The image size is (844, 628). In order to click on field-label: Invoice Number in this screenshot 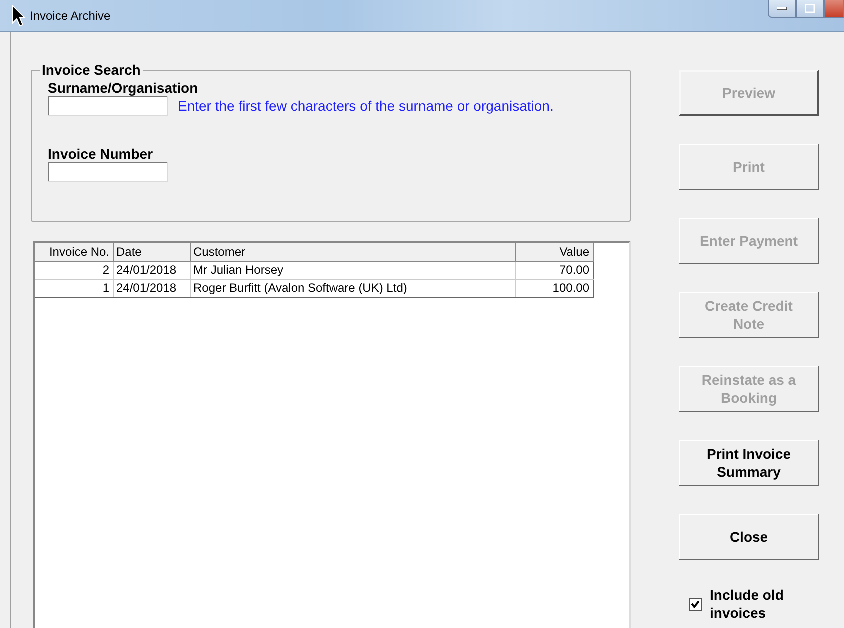, I will do `click(101, 154)`.